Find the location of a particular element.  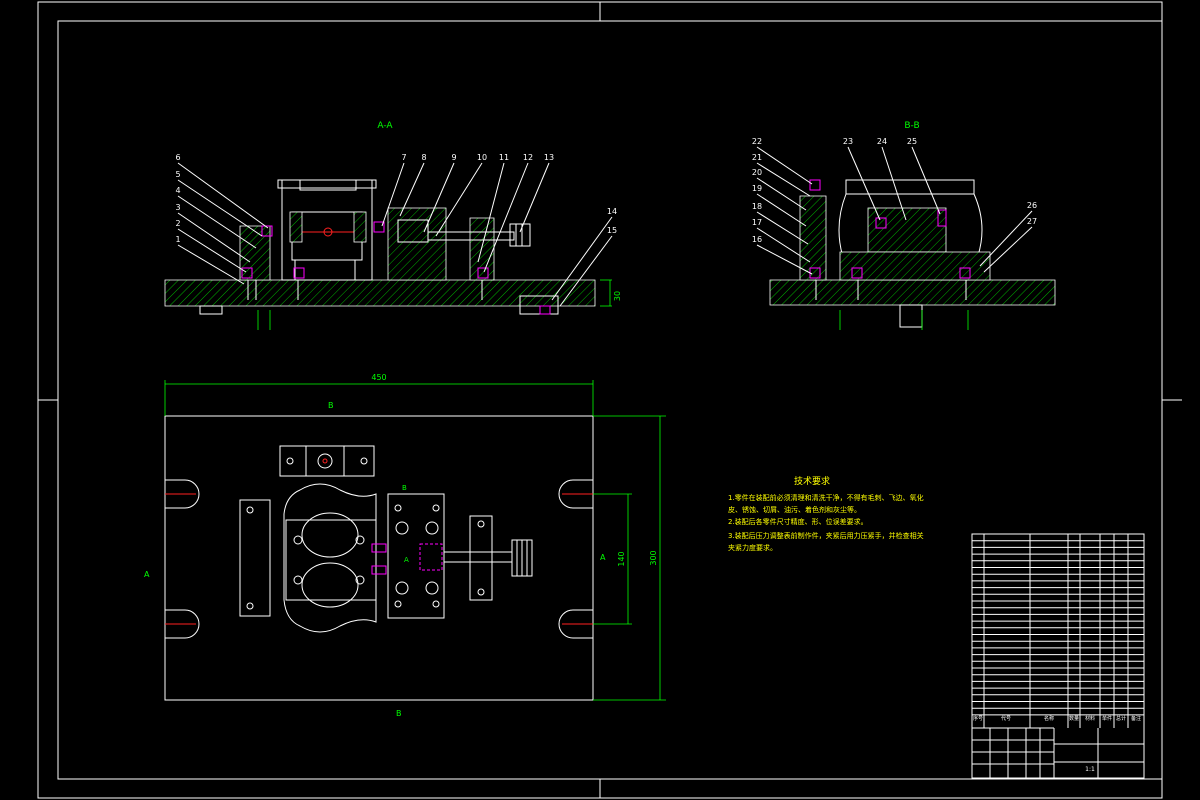

dim-overall-width: 300 is located at coordinates (653, 557).